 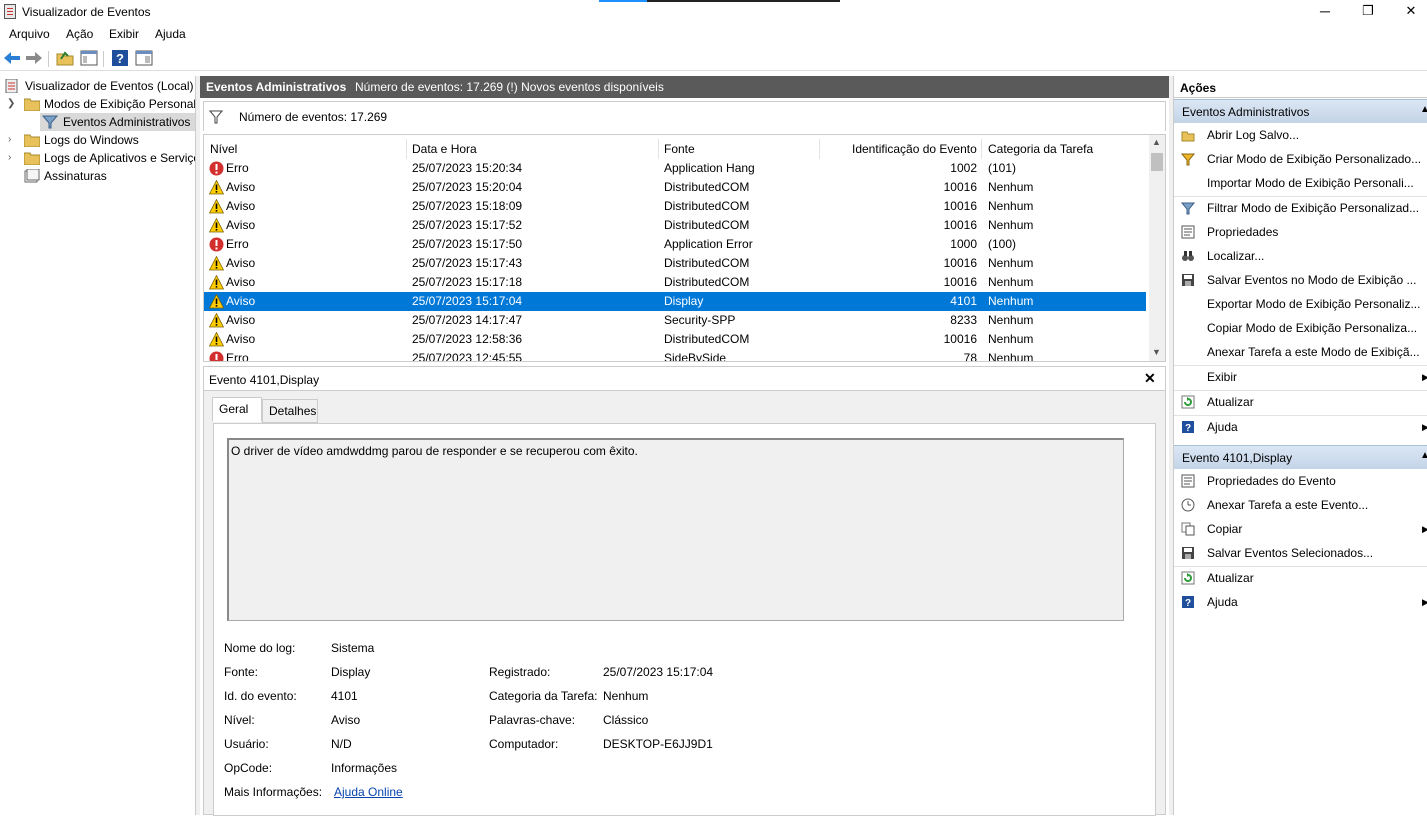 I want to click on help-icon: ?, so click(x=120, y=58).